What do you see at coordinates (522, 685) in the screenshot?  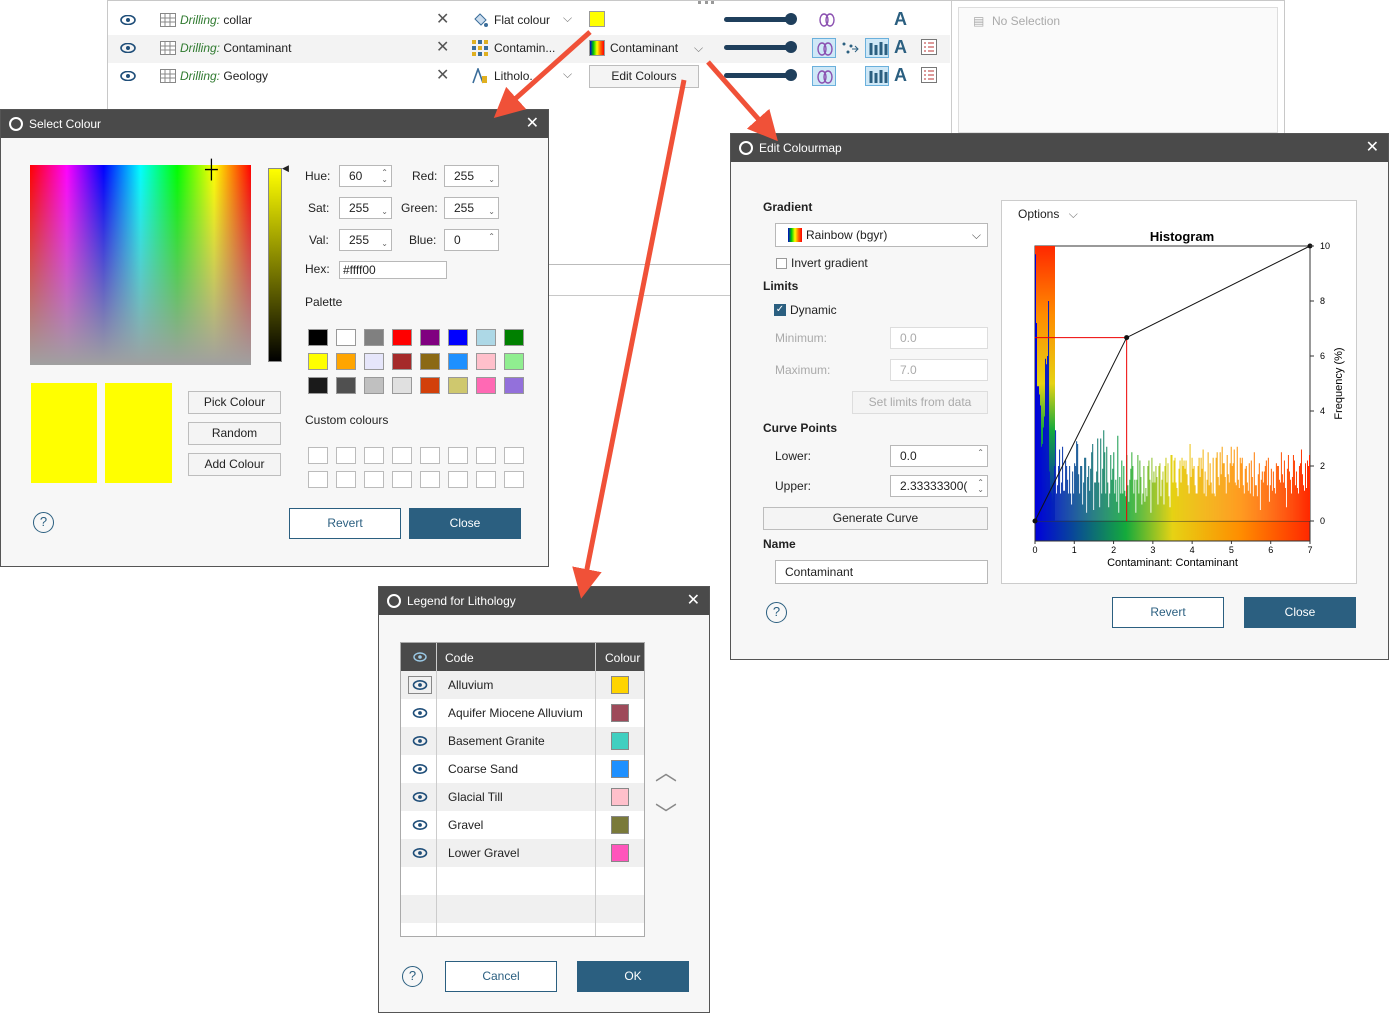 I see `legend-row: Alluvium` at bounding box center [522, 685].